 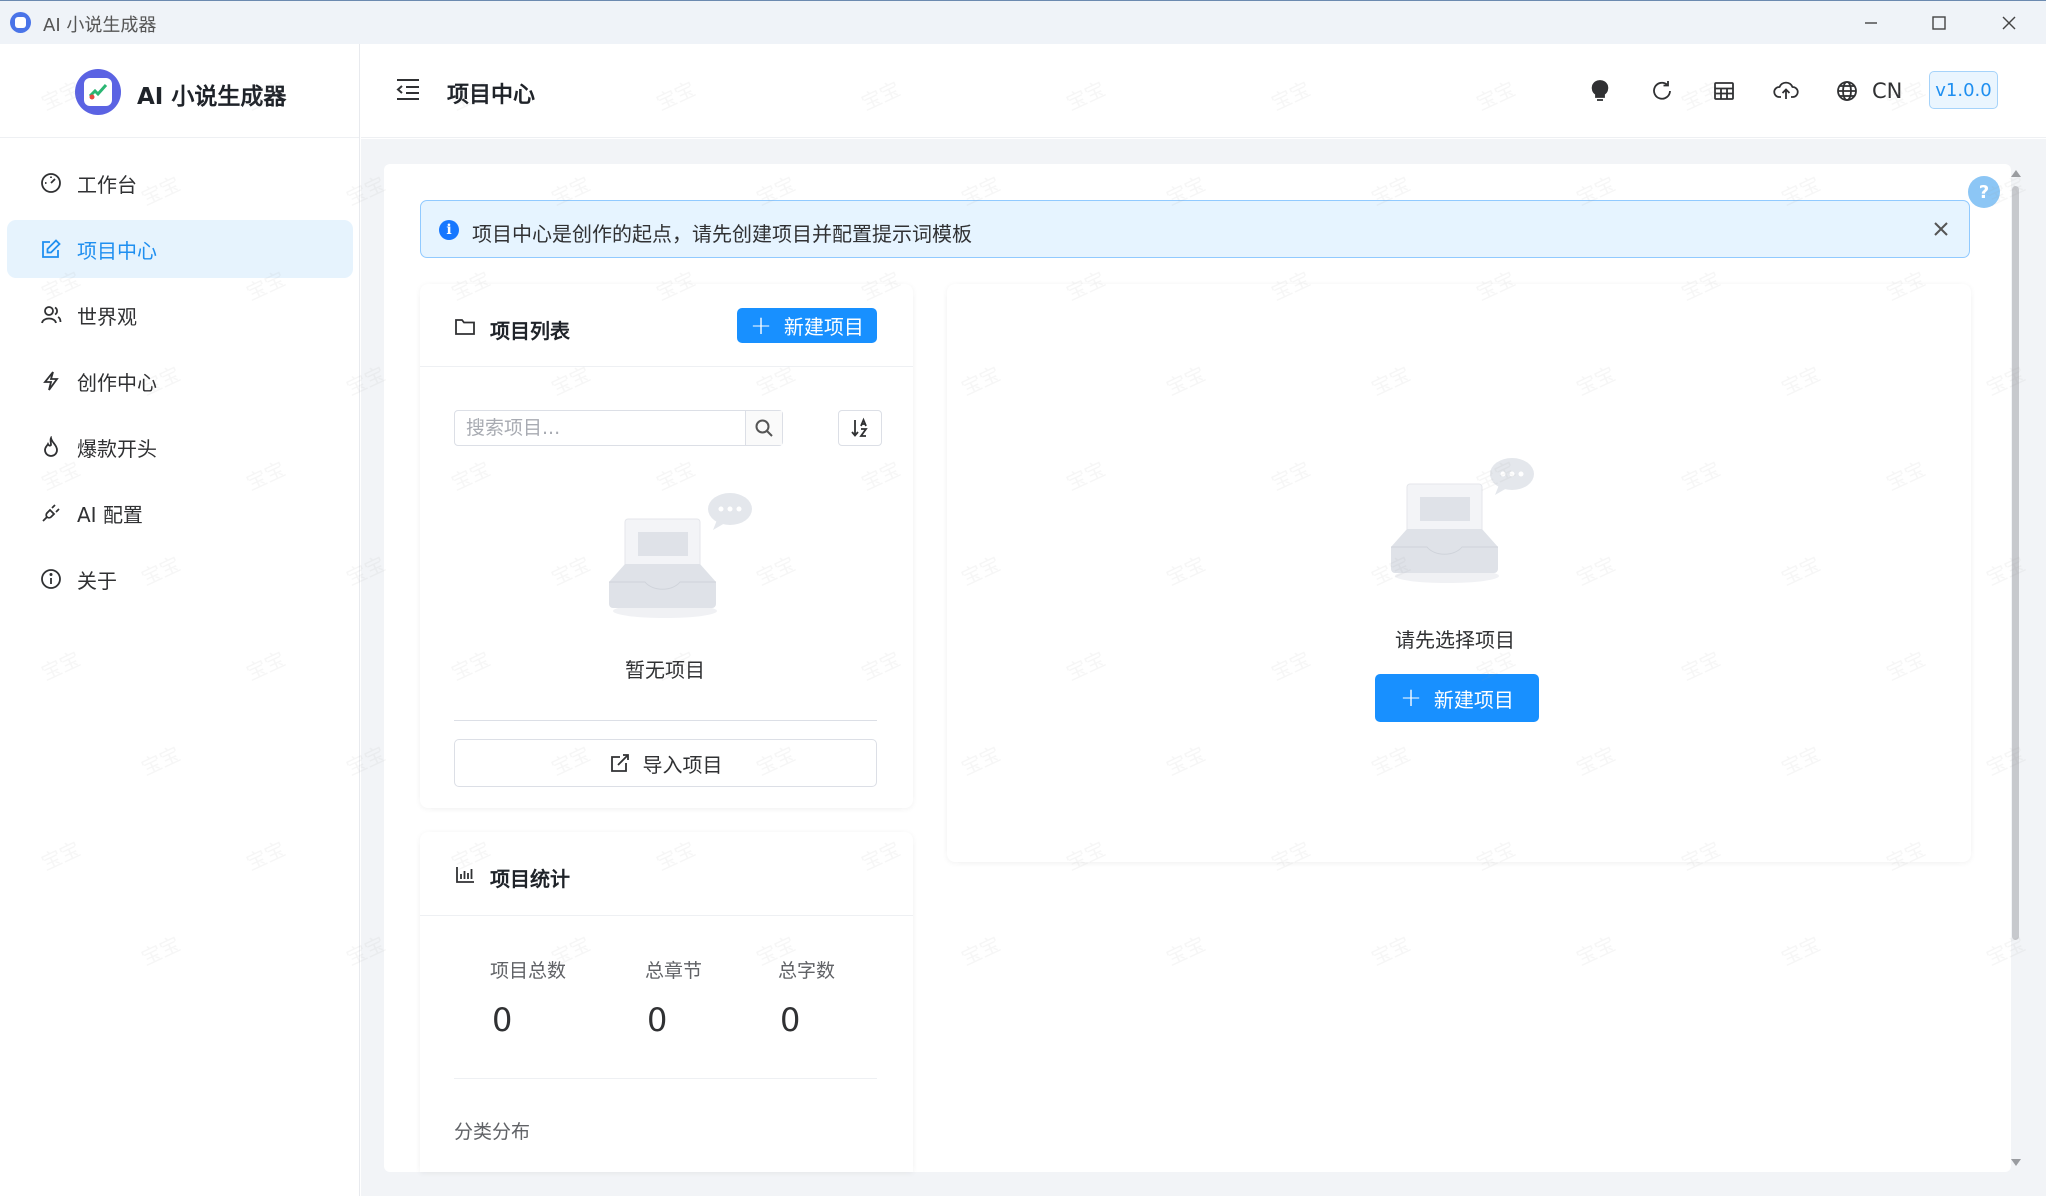 What do you see at coordinates (1203, 91) in the screenshot?
I see `top-header: 项目中心 CN v1.0.0` at bounding box center [1203, 91].